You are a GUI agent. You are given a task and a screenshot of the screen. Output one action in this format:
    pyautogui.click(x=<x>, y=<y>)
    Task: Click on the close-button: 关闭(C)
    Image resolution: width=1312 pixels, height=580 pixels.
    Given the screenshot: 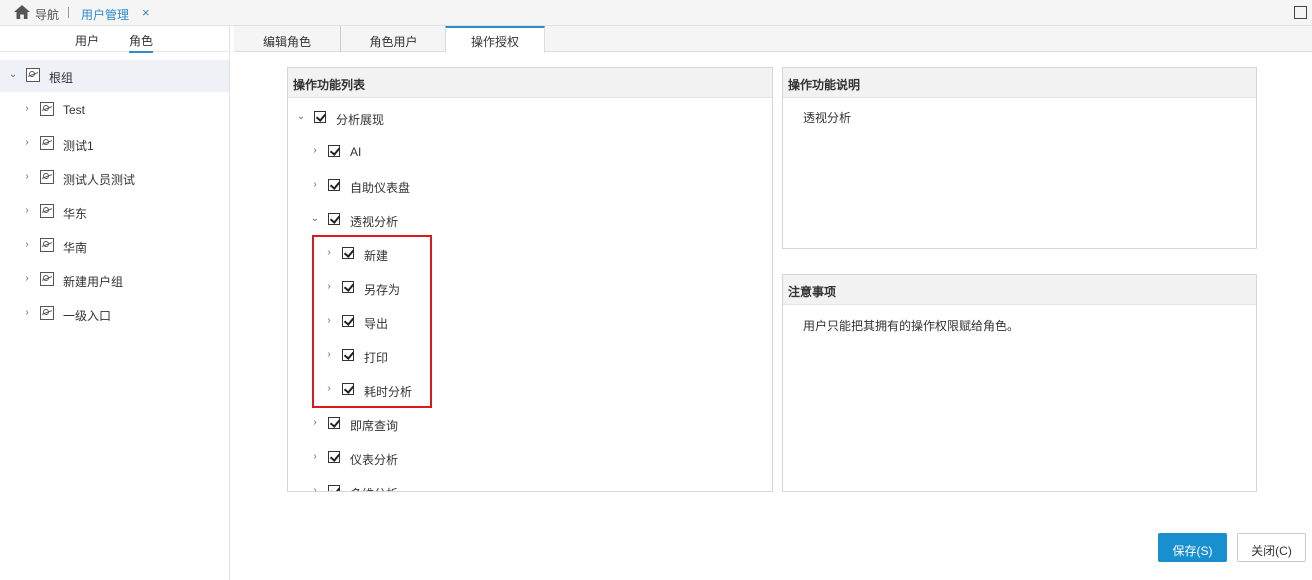 What is the action you would take?
    pyautogui.click(x=1271, y=547)
    